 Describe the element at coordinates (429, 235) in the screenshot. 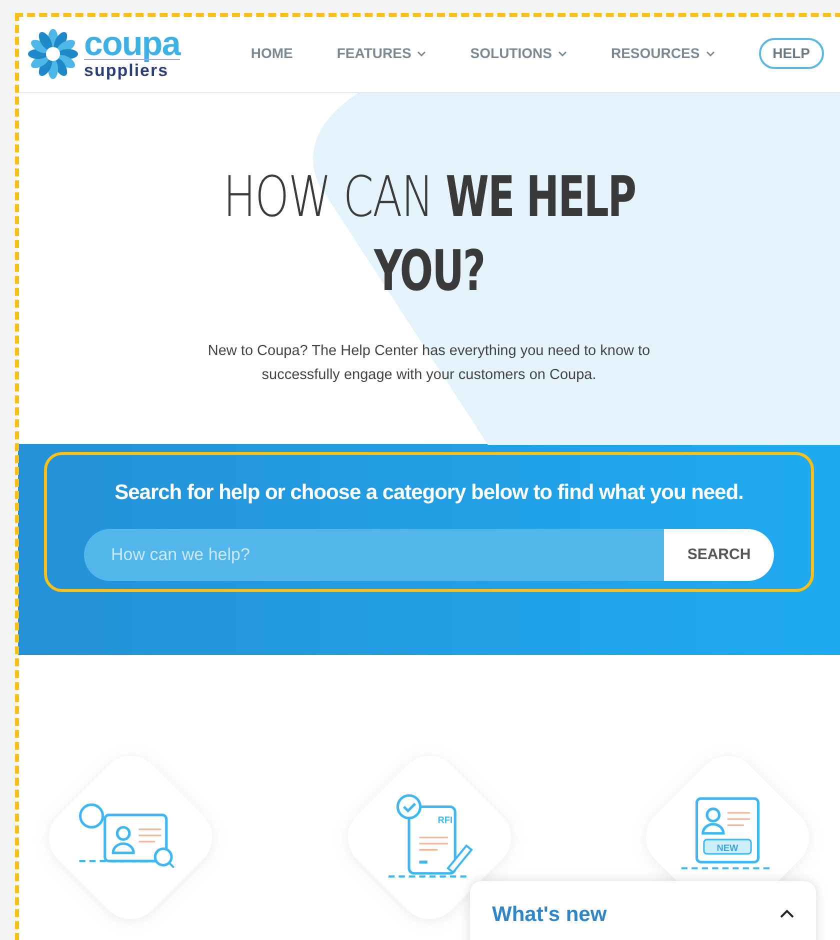

I see `hero-title: HOW CAN WE HELP YOU?` at that location.